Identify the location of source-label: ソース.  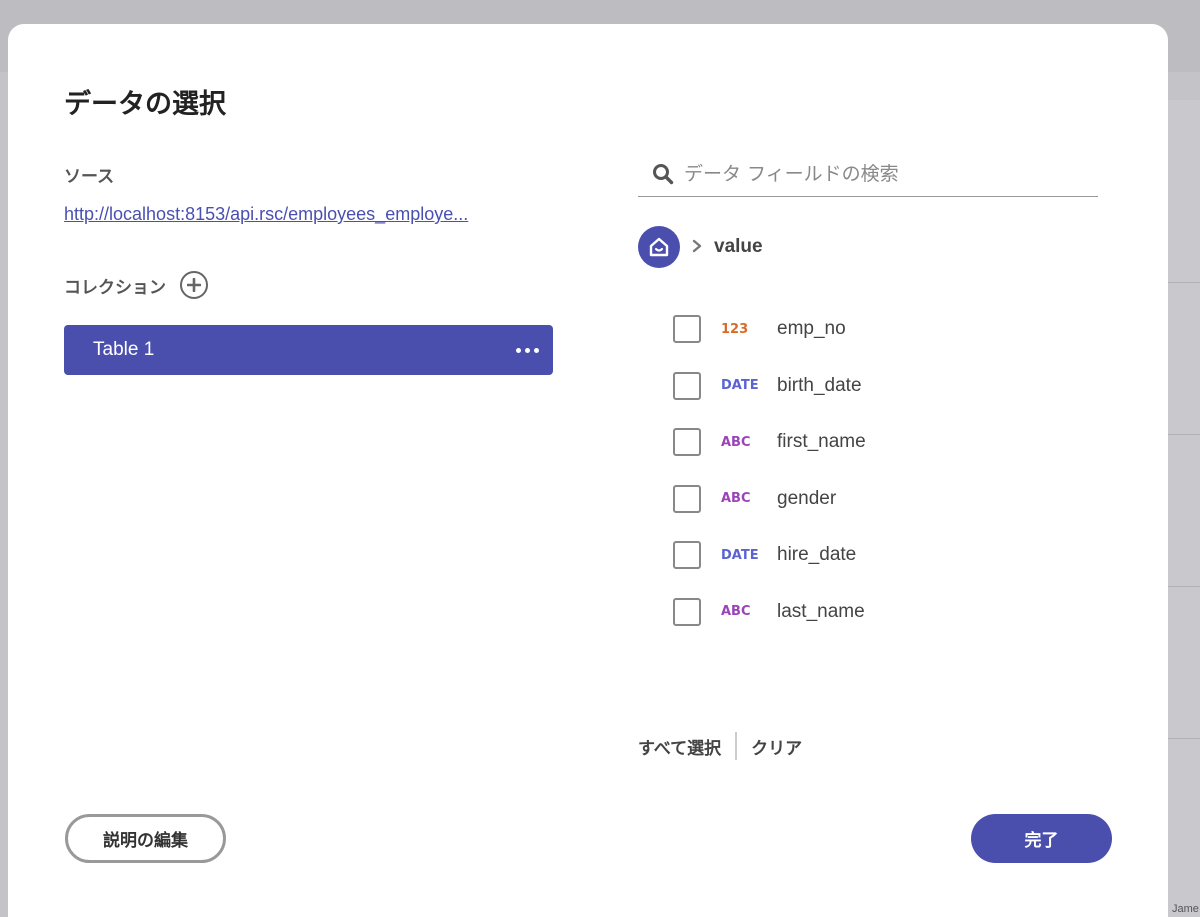
(89, 177).